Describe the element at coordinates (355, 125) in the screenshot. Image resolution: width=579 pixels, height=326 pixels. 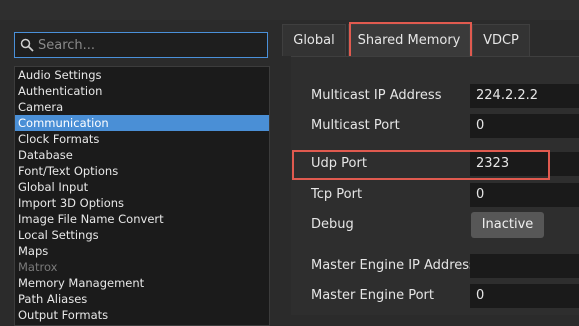
I see `multicast-port-label: Multicast Port` at that location.